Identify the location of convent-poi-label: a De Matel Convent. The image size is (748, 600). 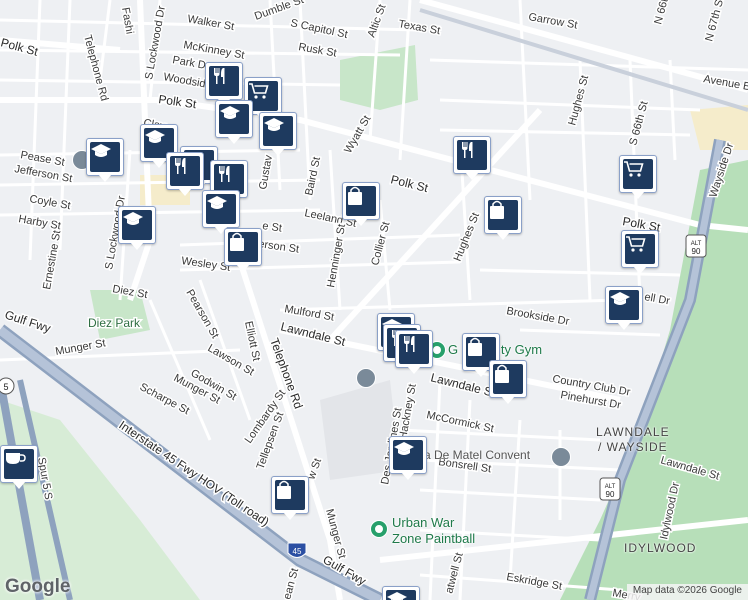
(477, 455).